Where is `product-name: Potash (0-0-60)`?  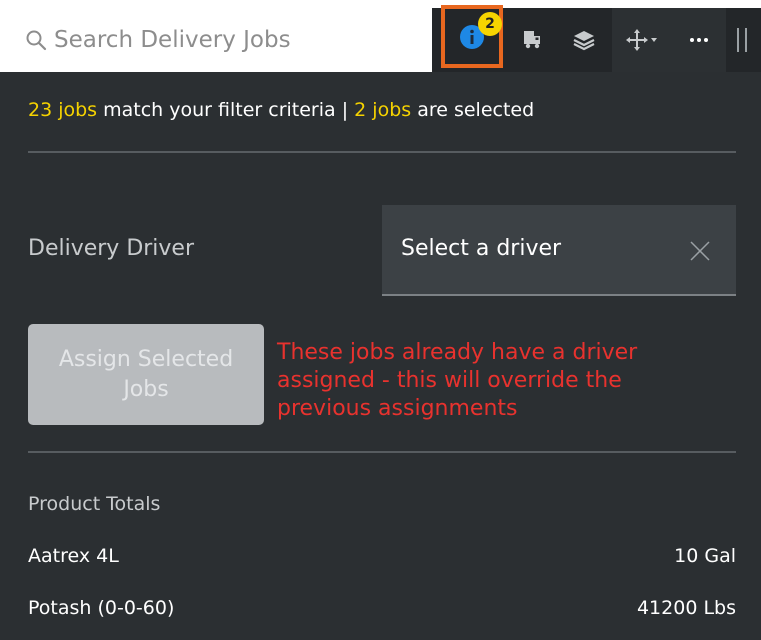
product-name: Potash (0-0-60) is located at coordinates (101, 608).